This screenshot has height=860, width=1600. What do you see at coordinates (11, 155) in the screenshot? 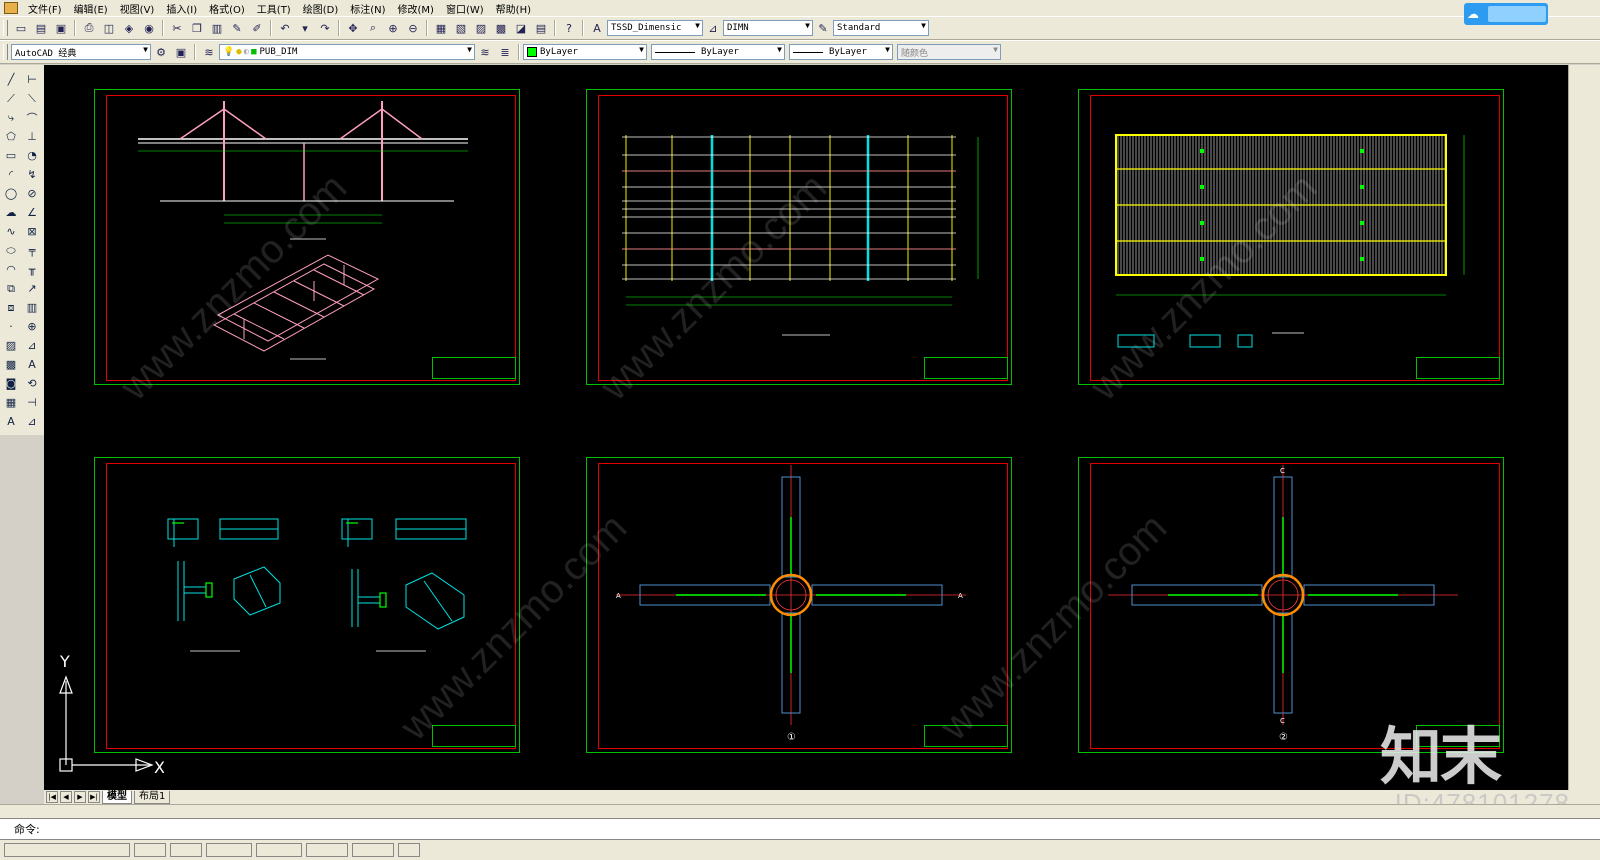
I see `rectangle-icon: ▭` at bounding box center [11, 155].